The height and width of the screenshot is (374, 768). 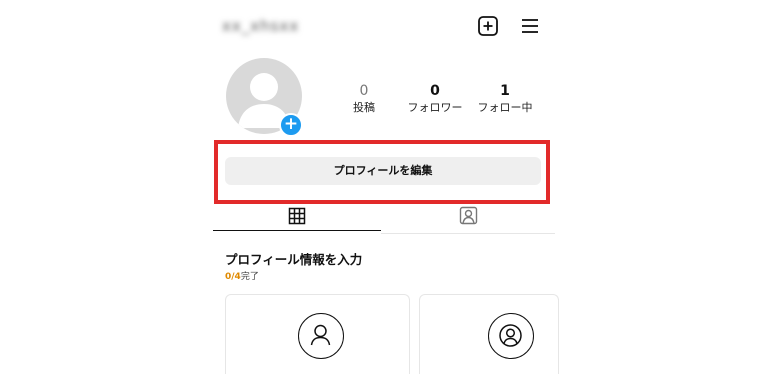 I want to click on menu-icon, so click(x=530, y=26).